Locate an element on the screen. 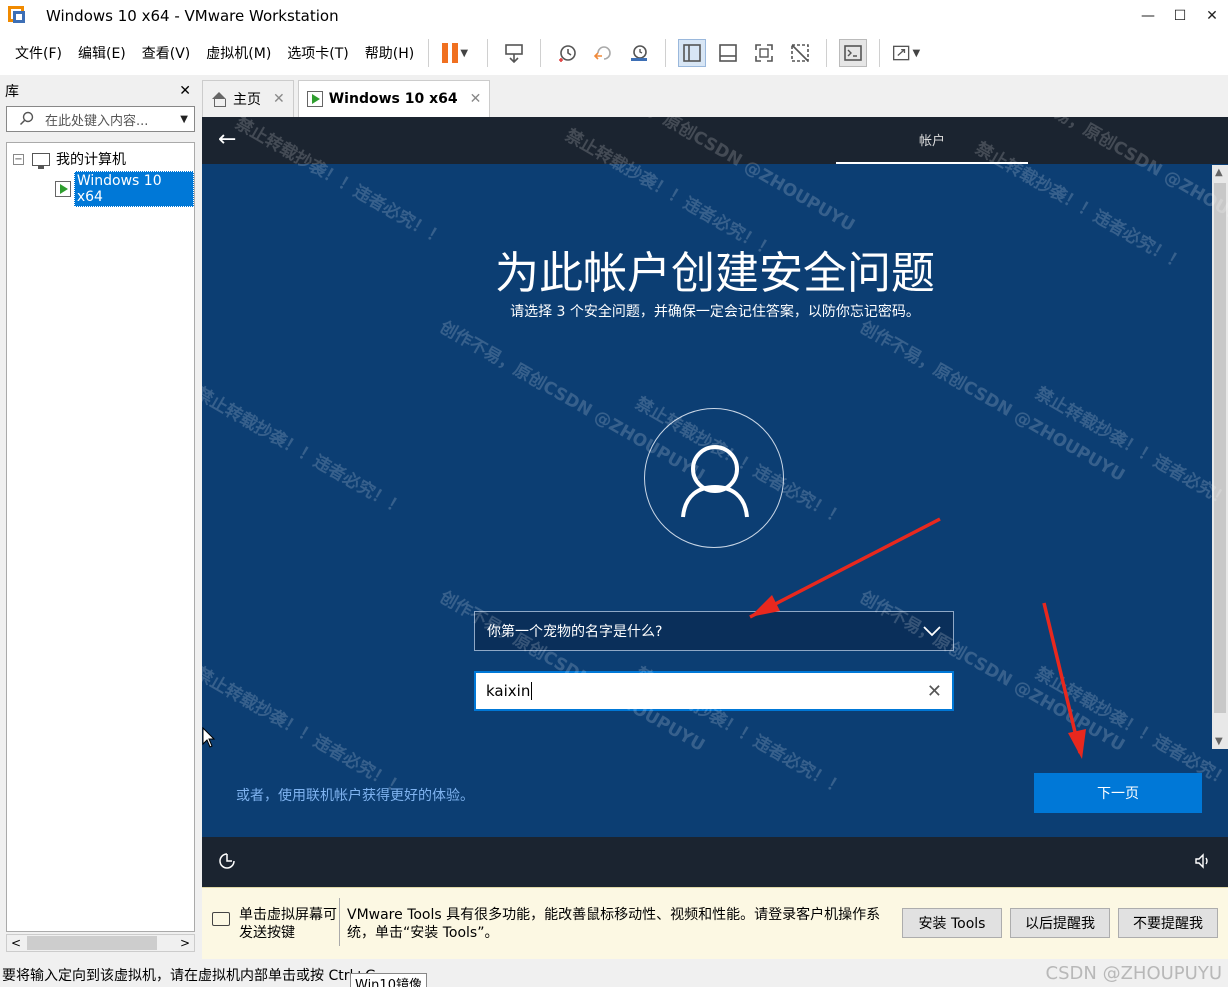 The width and height of the screenshot is (1228, 987). show-thumbnail-bar-button is located at coordinates (728, 53).